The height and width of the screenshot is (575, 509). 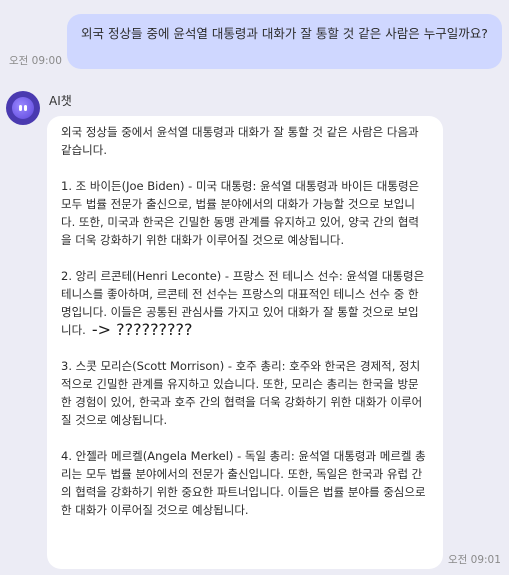 I want to click on avatar-face, so click(x=23, y=108).